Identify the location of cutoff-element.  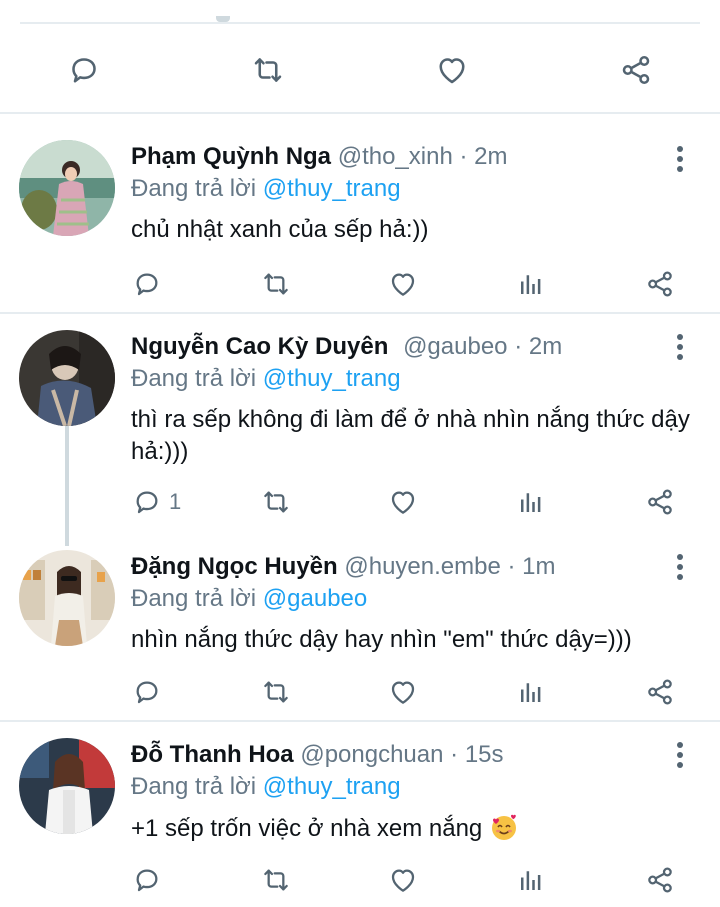
(223, 19).